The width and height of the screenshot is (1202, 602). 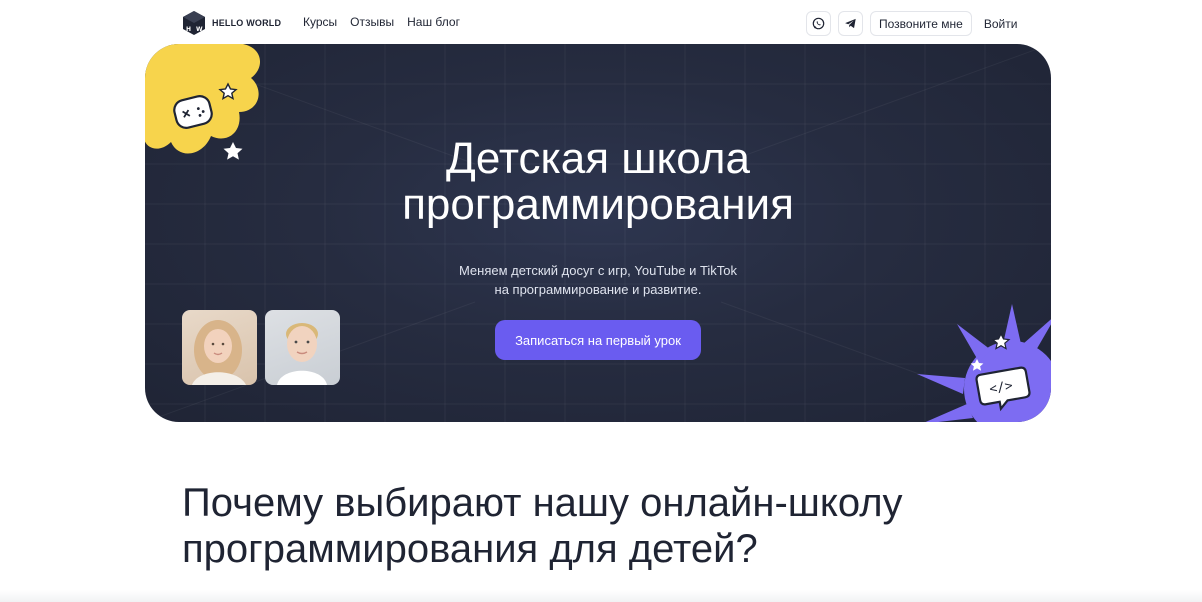 I want to click on boy-photo, so click(x=302, y=347).